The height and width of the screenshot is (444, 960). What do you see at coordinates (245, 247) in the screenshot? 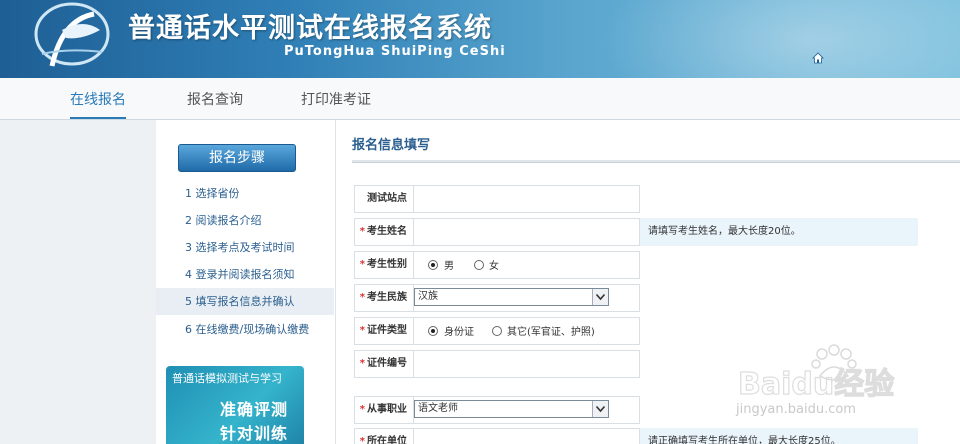
I see `step-item: 3 选择考点及考试时间` at bounding box center [245, 247].